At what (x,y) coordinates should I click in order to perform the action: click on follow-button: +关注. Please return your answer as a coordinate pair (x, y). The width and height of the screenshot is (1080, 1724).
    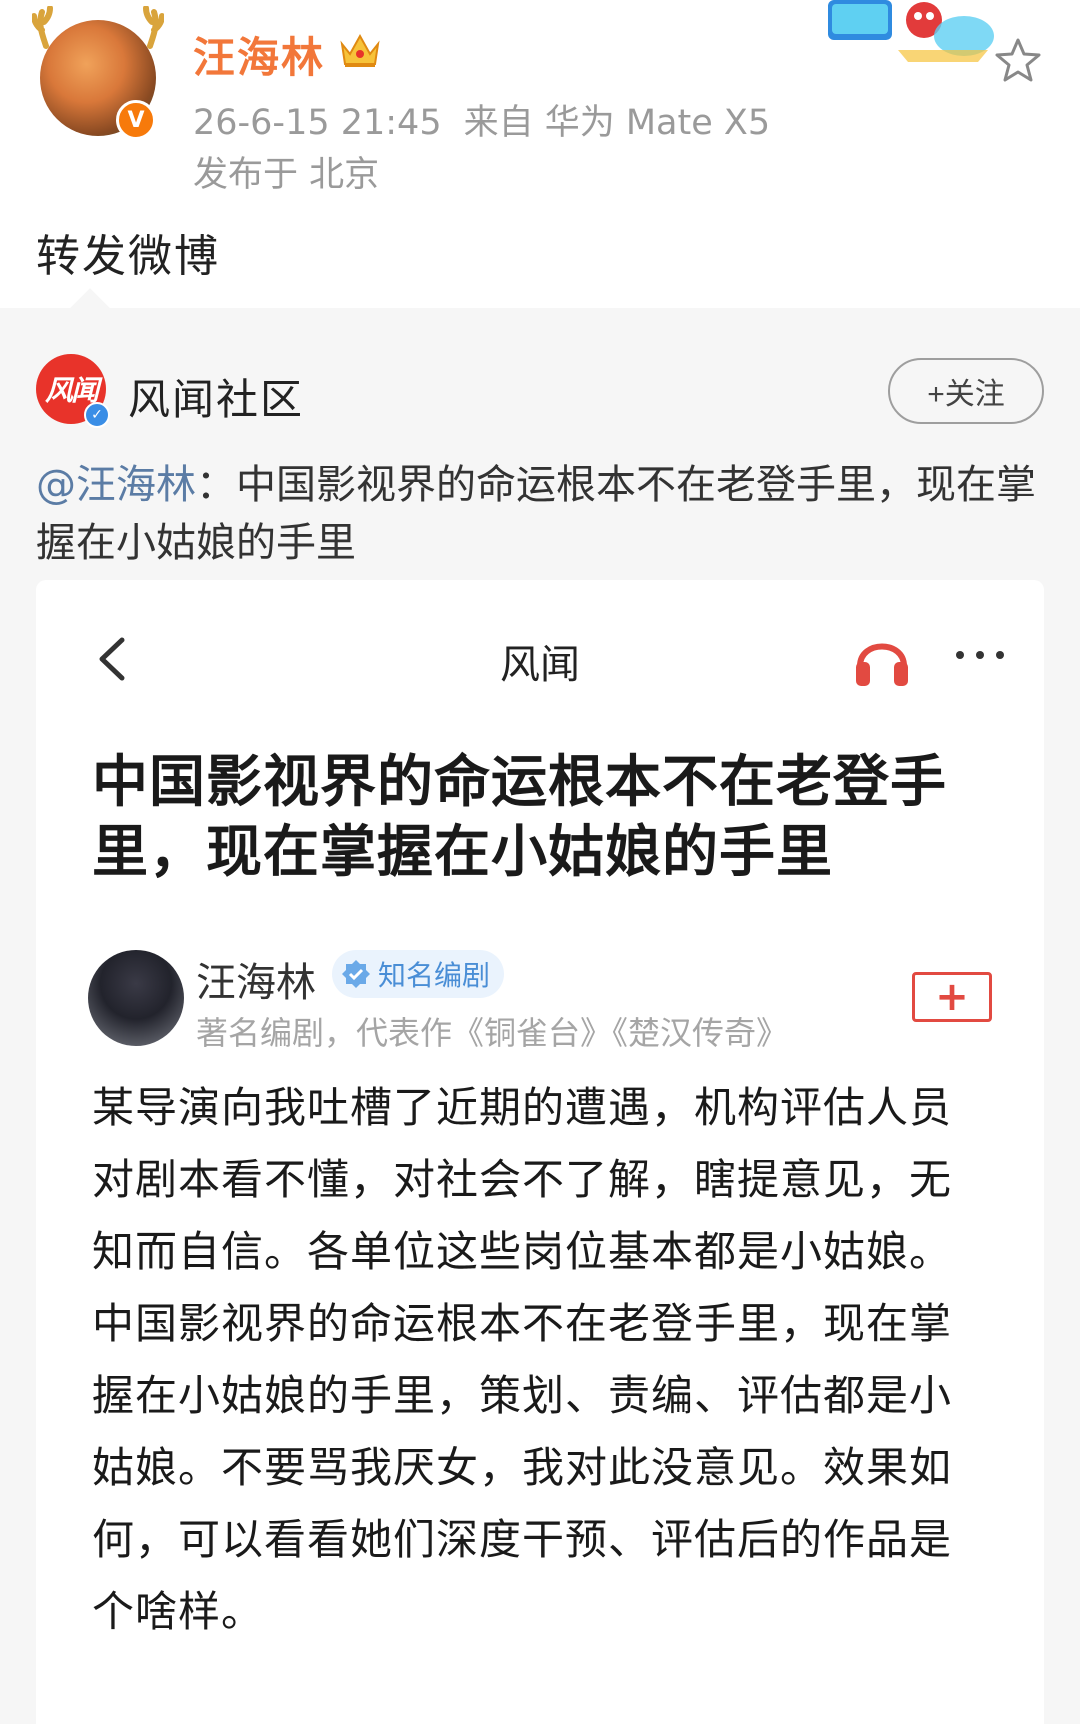
    Looking at the image, I should click on (966, 391).